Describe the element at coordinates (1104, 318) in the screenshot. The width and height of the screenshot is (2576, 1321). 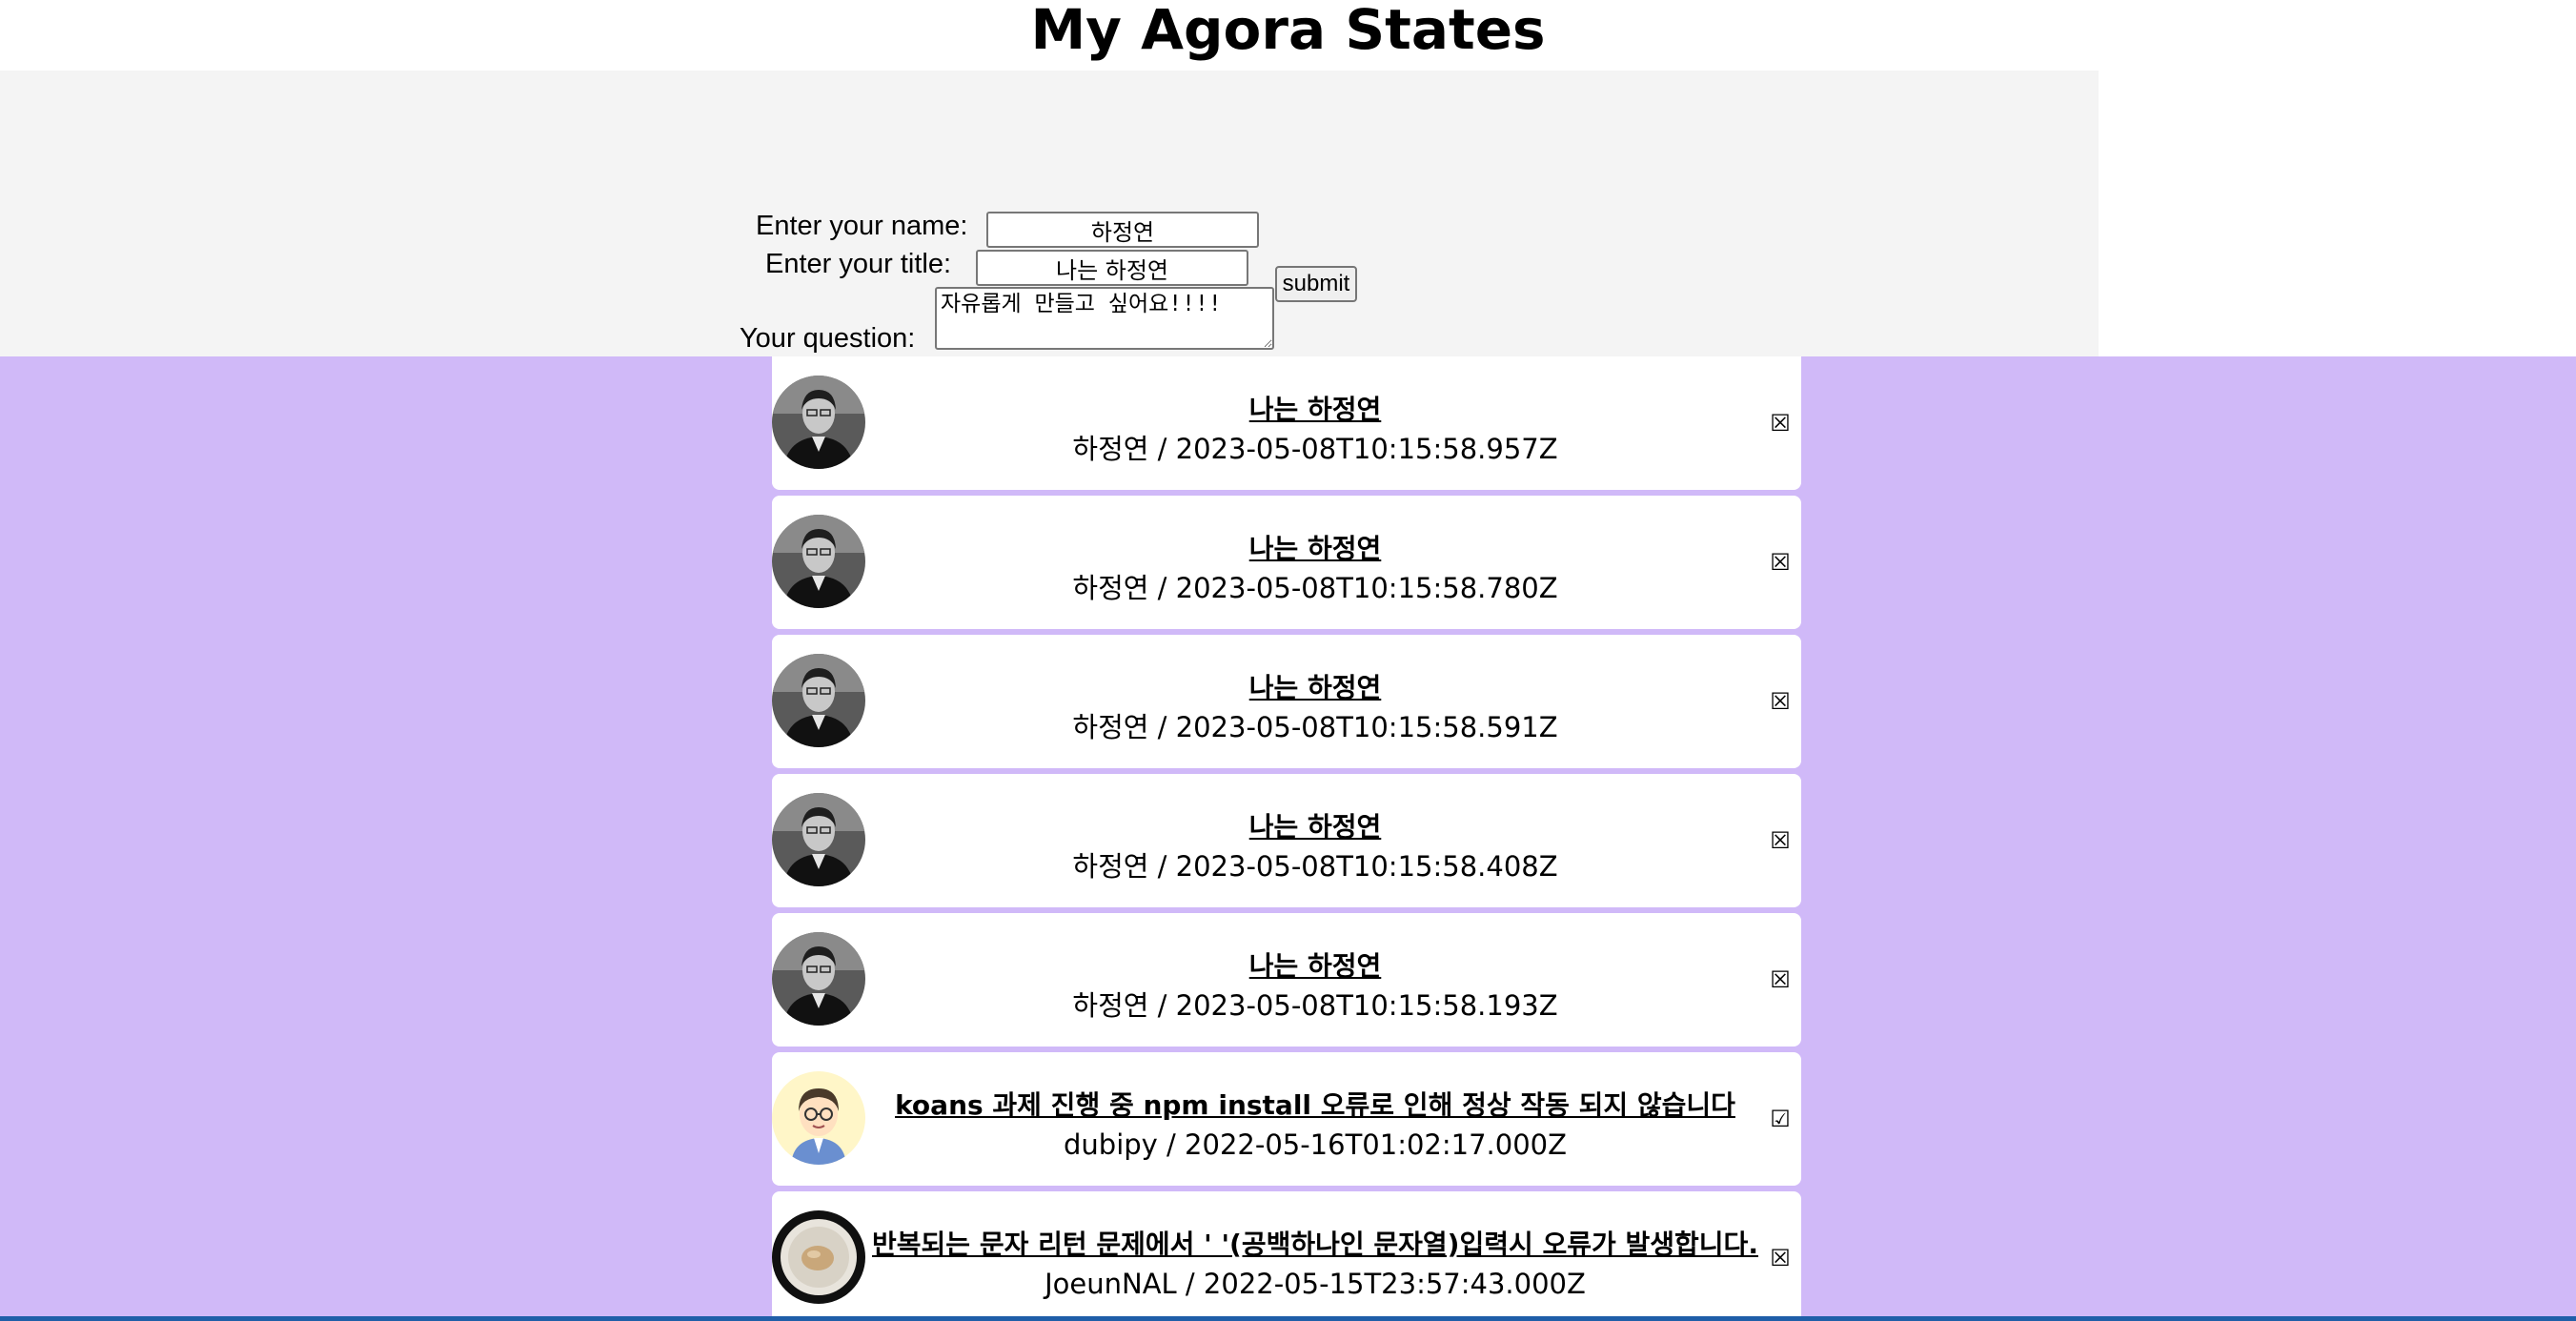
I see `question-textarea: 자유롭게 만들고 싶어요!!!!` at that location.